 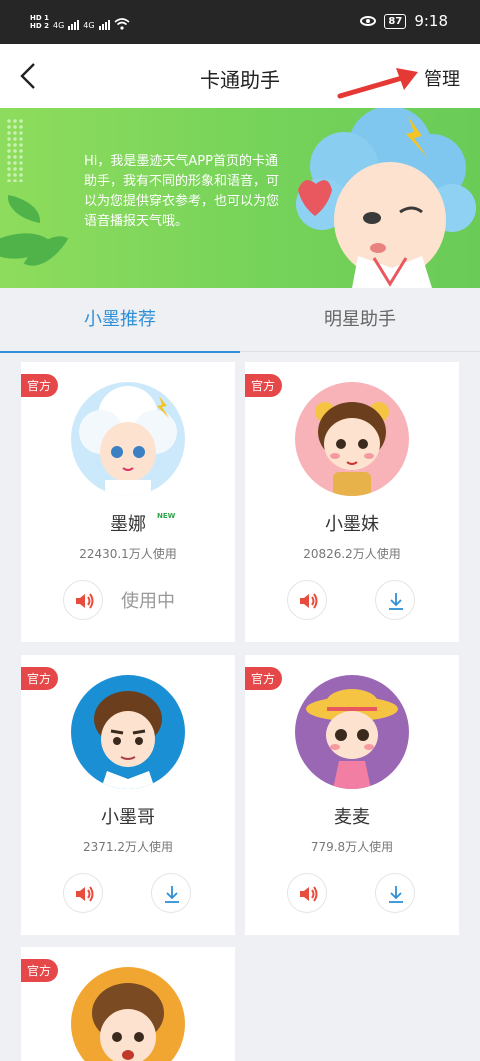 I want to click on usage-count: 22430.1万人使用, so click(x=128, y=554).